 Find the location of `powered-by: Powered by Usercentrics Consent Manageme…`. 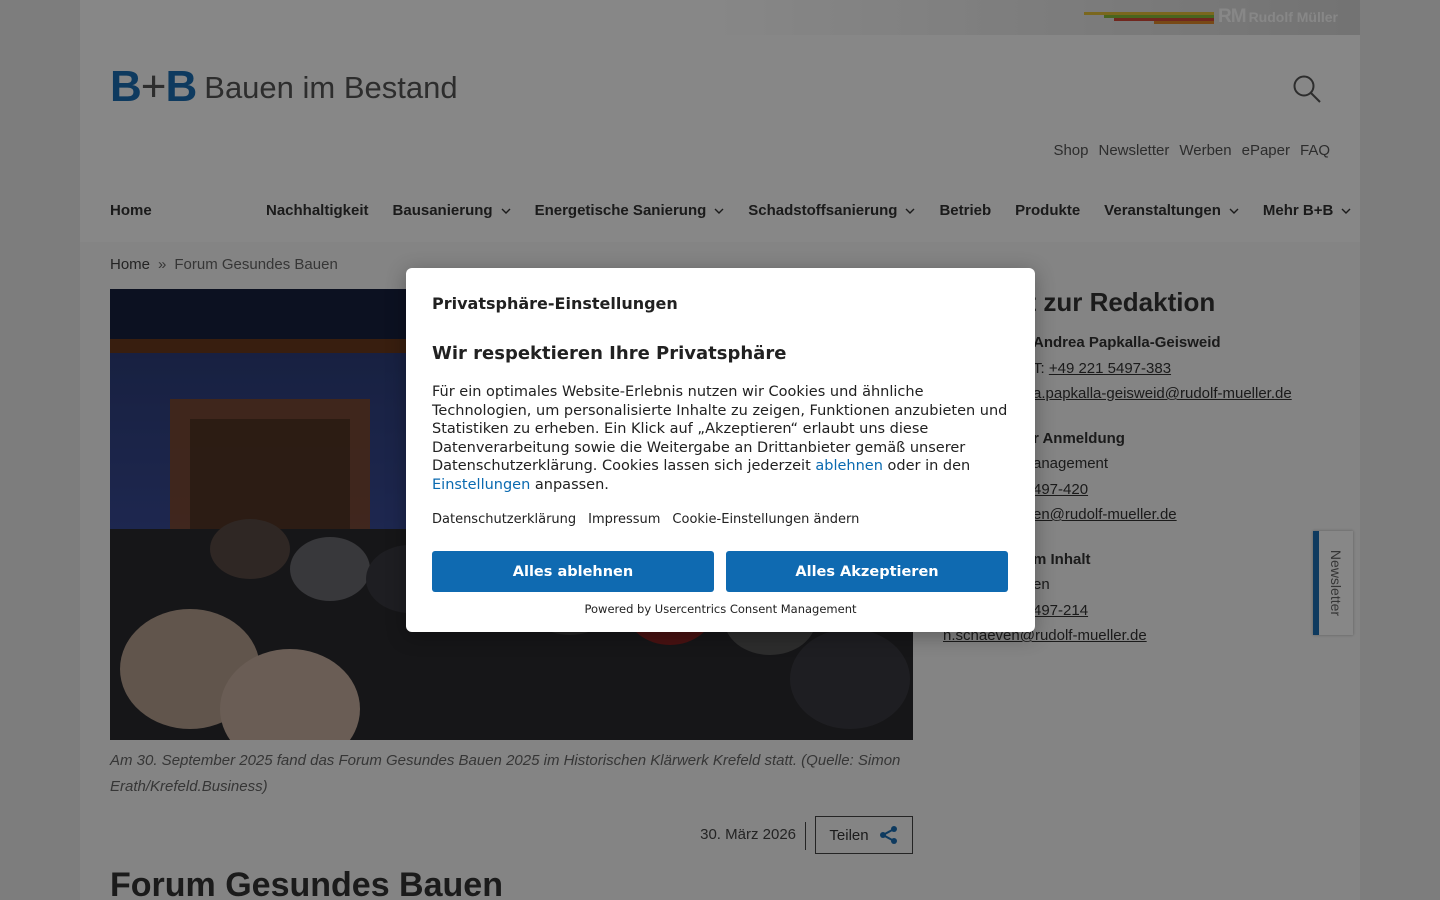

powered-by: Powered by Usercentrics Consent Manageme… is located at coordinates (720, 609).